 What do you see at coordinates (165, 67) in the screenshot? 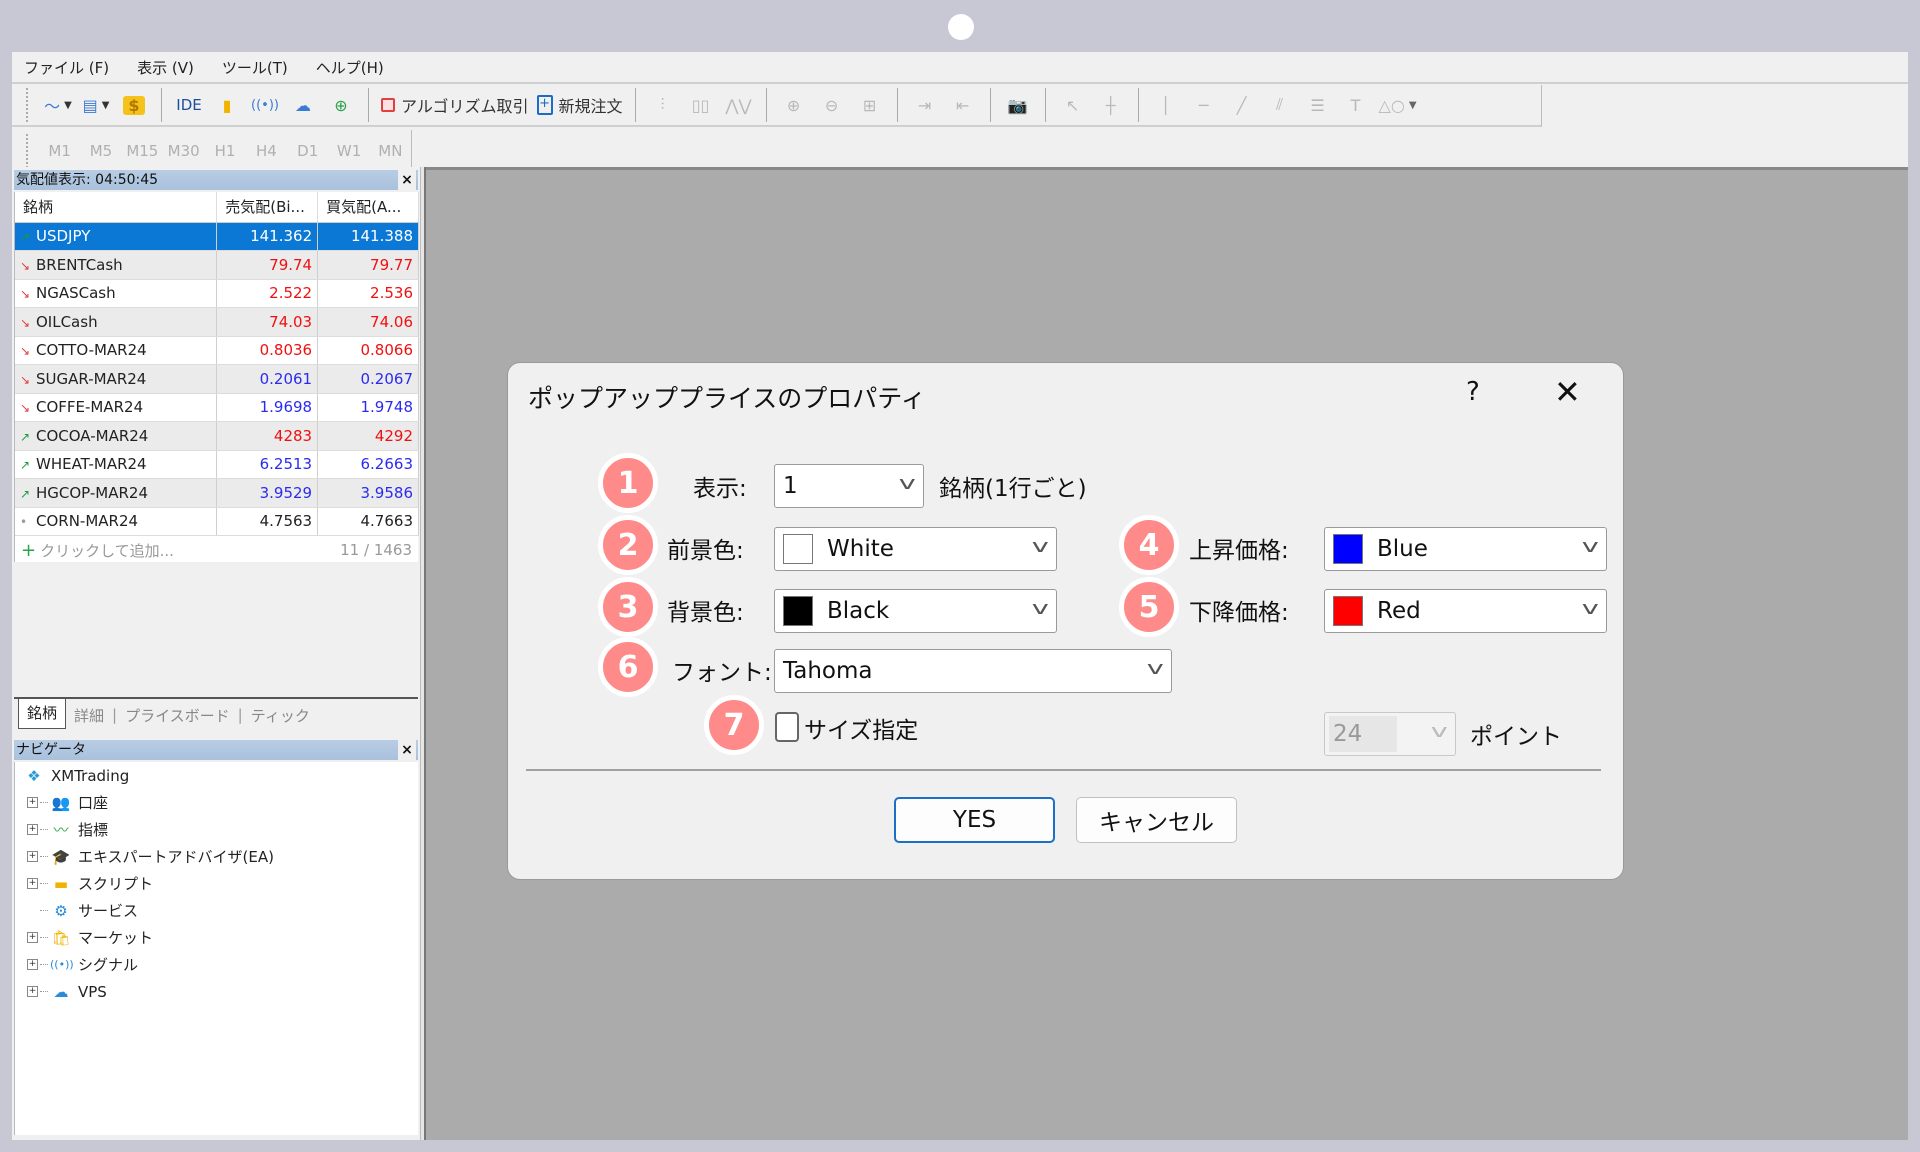
I see `menu-view: 表示 (V)` at bounding box center [165, 67].